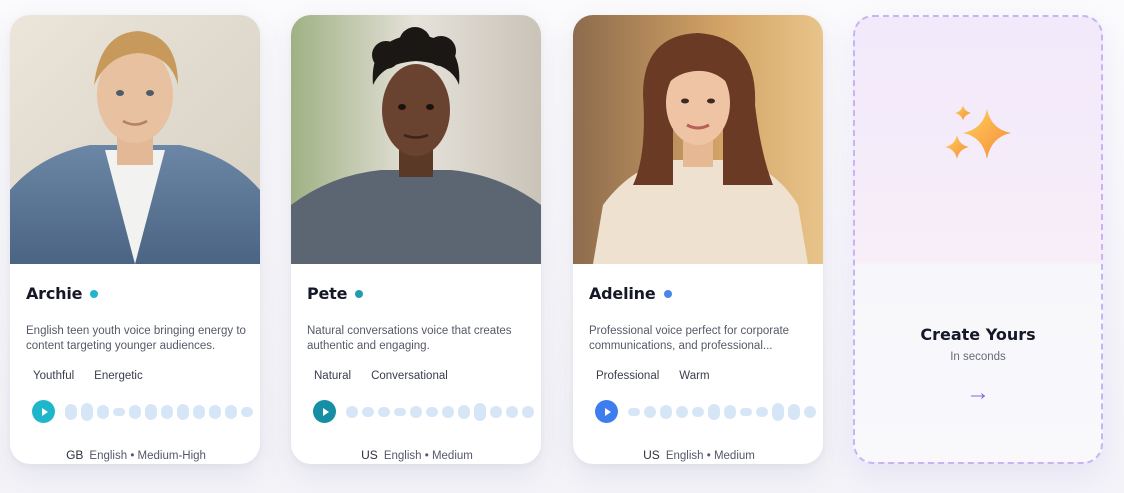 Image resolution: width=1124 pixels, height=493 pixels. Describe the element at coordinates (54, 376) in the screenshot. I see `tag-youthful: Youthful` at that location.